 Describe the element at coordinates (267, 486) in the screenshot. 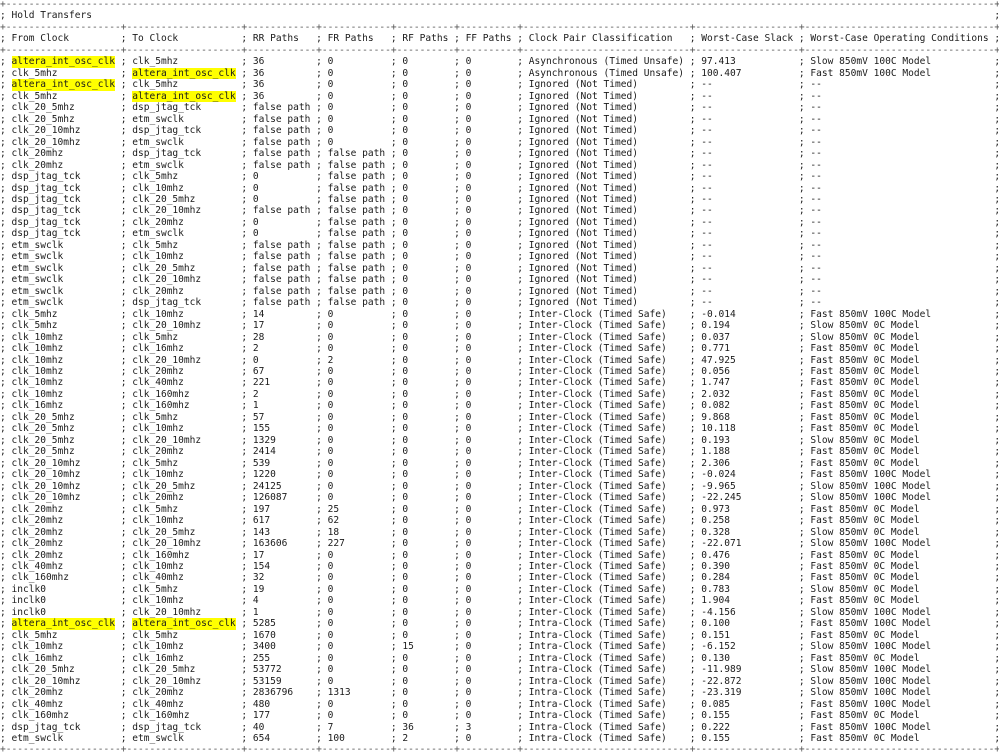

I see `rr-paths-cell: 24125` at that location.